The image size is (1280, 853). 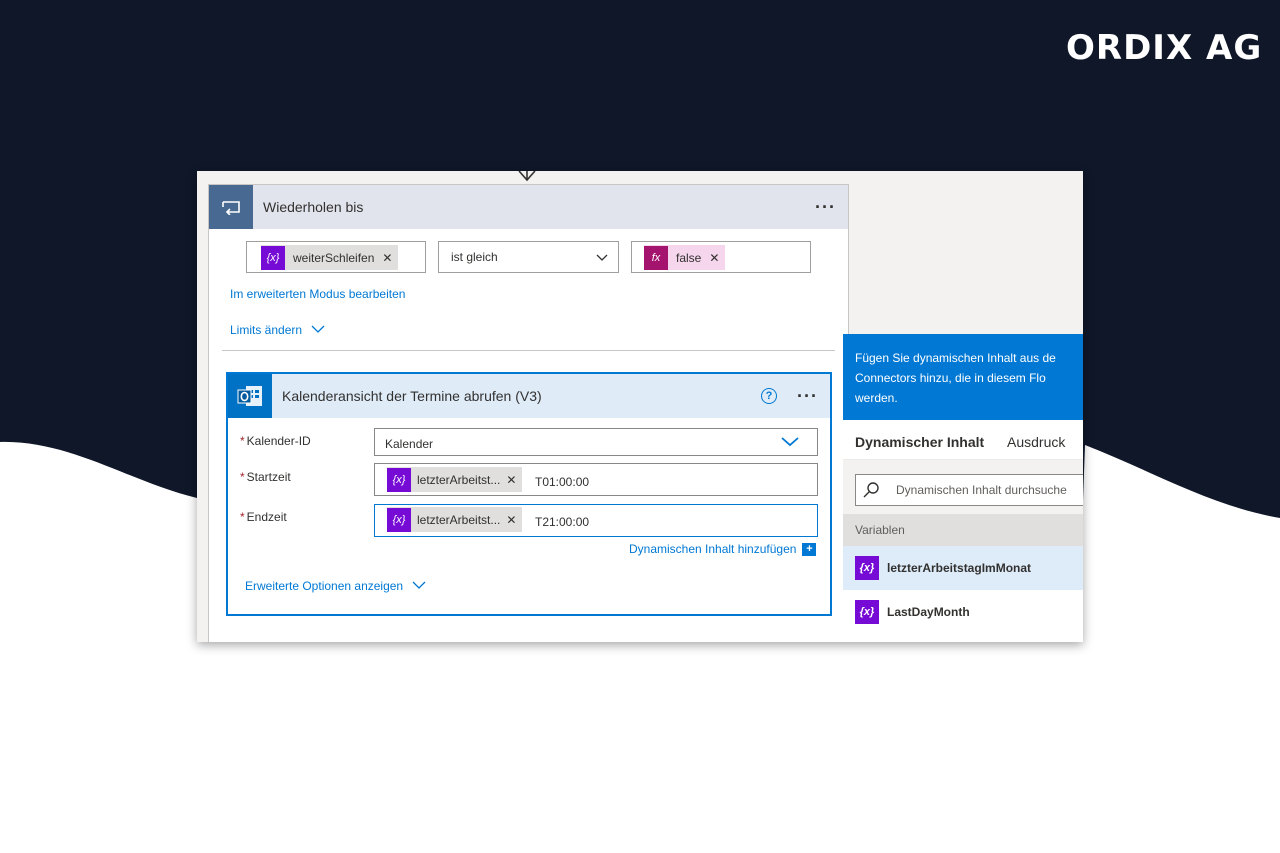 I want to click on panel-tabs: Dynamischer Inhalt Ausdruck, so click(x=963, y=441).